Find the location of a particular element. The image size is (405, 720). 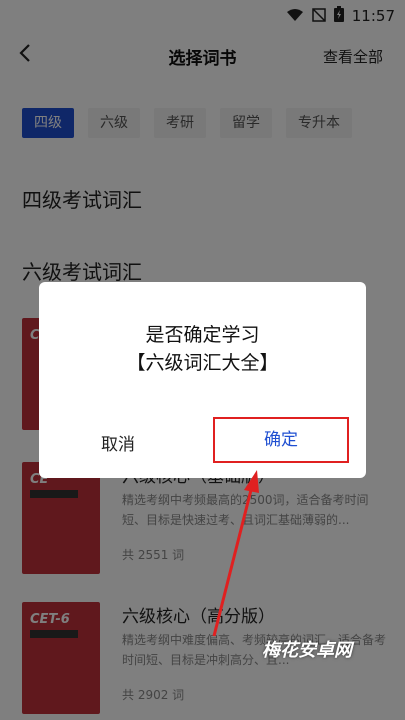

cancel-button: 取消 is located at coordinates (121, 442).